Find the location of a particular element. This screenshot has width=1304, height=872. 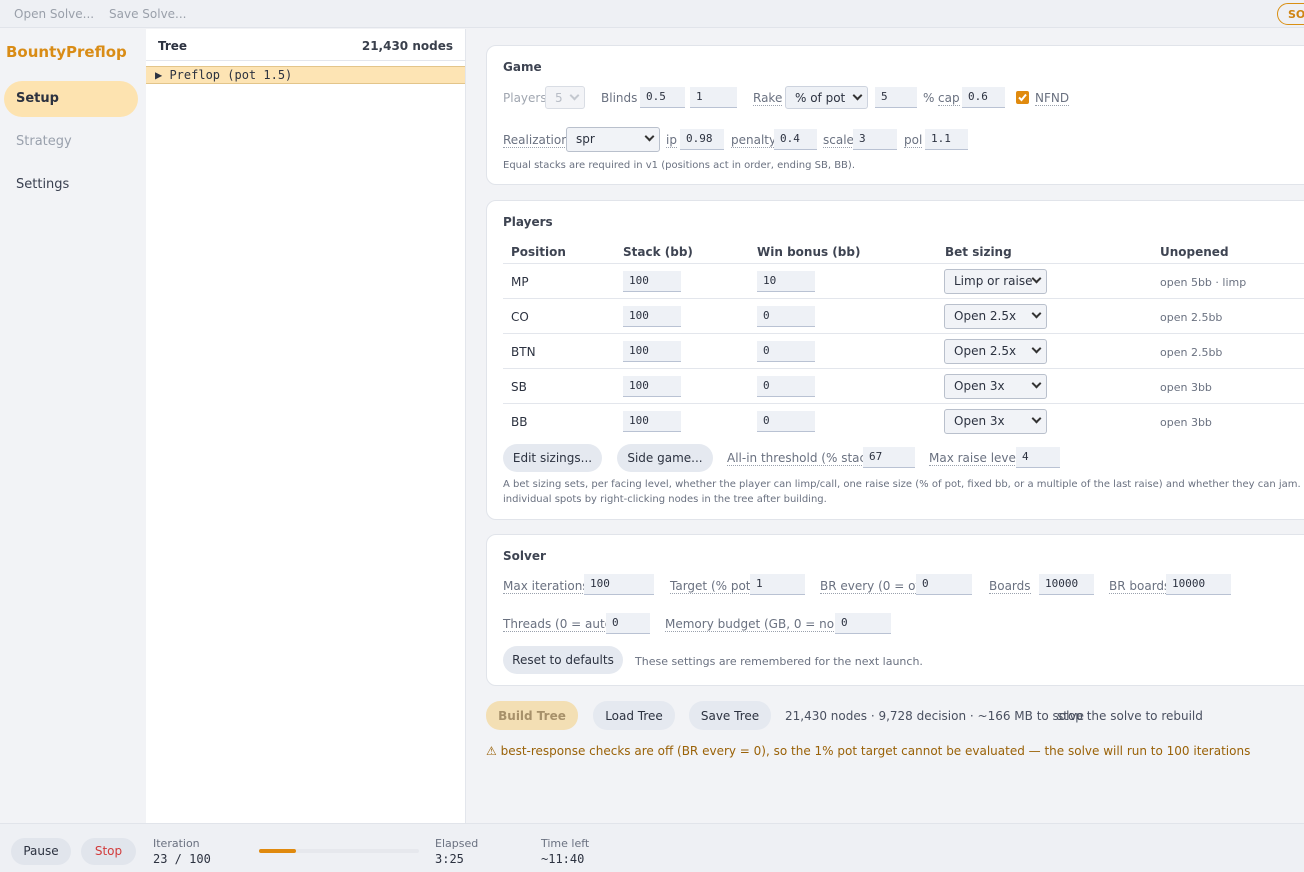

table-row: SB 100 0 Open 3x open 3bb is located at coordinates (895, 386).